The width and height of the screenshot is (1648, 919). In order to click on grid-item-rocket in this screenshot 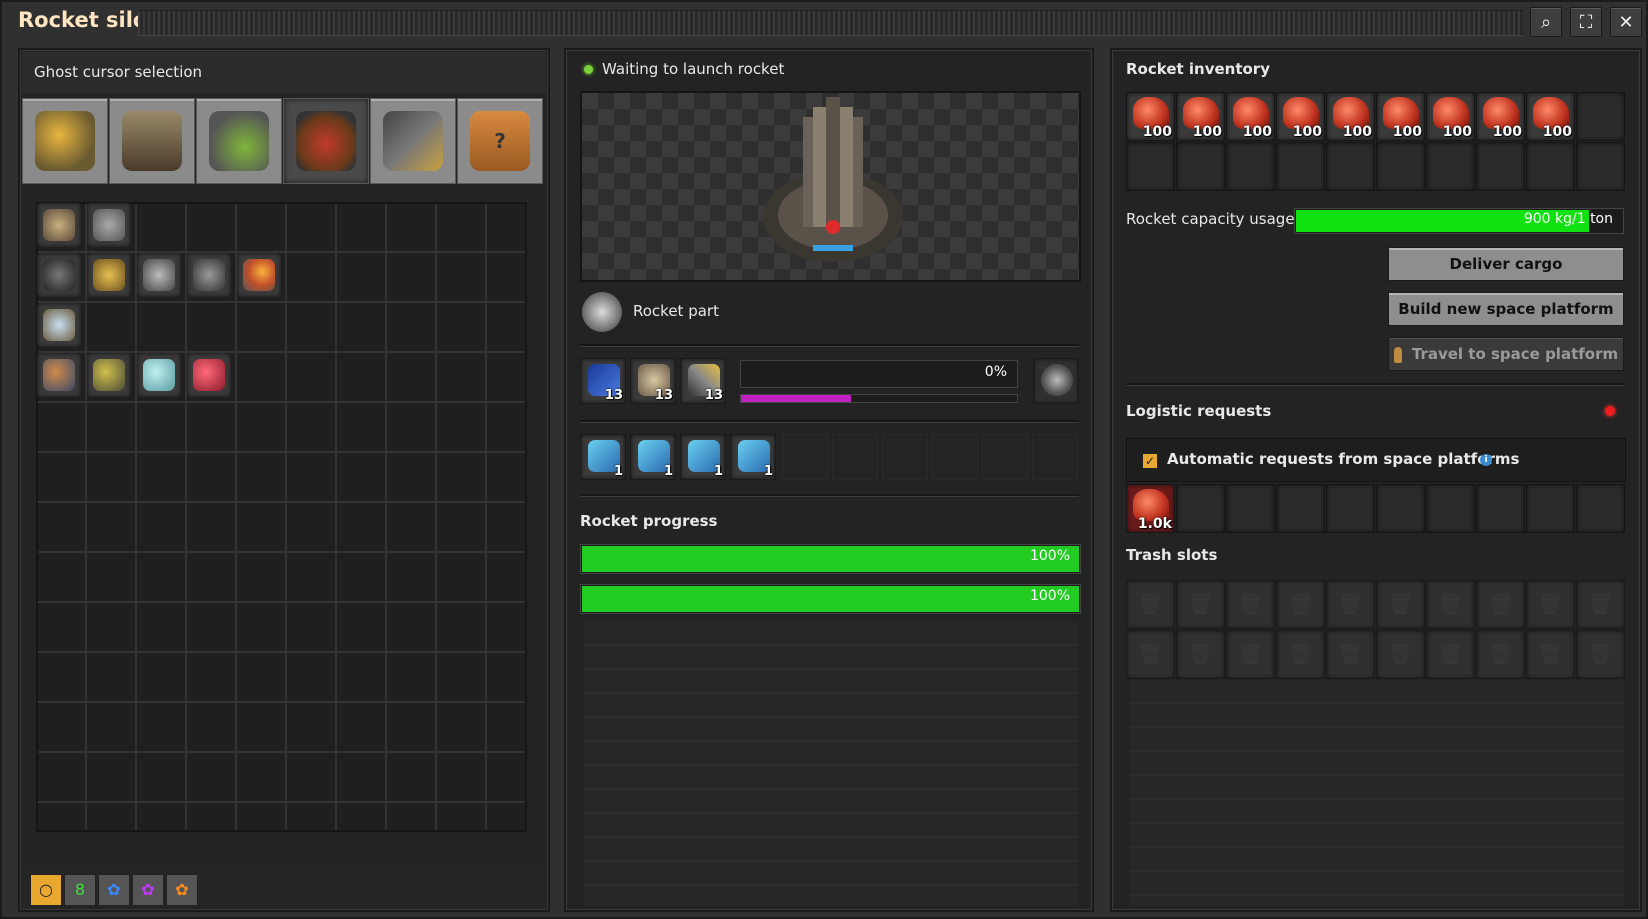, I will do `click(259, 275)`.